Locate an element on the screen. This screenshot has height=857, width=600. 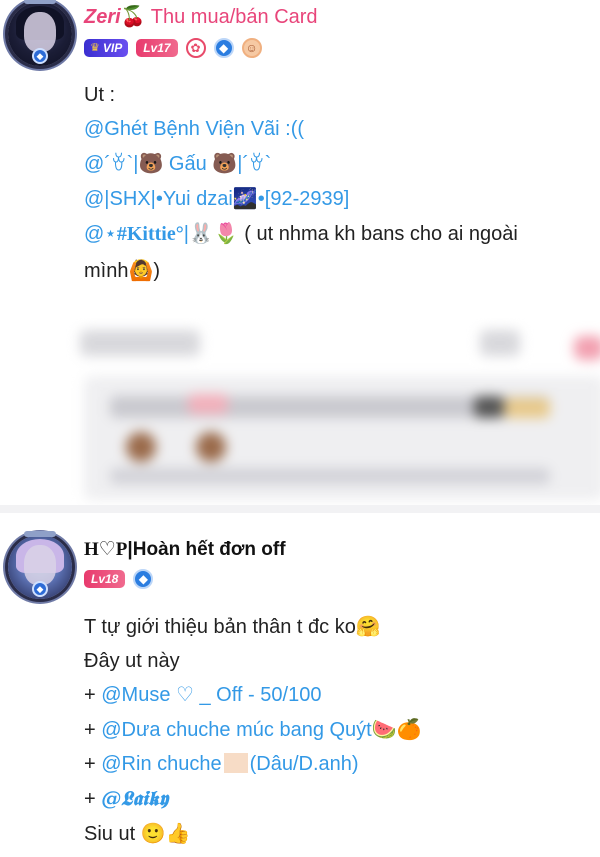
mention-text: •[92-2939] is located at coordinates (303, 199).